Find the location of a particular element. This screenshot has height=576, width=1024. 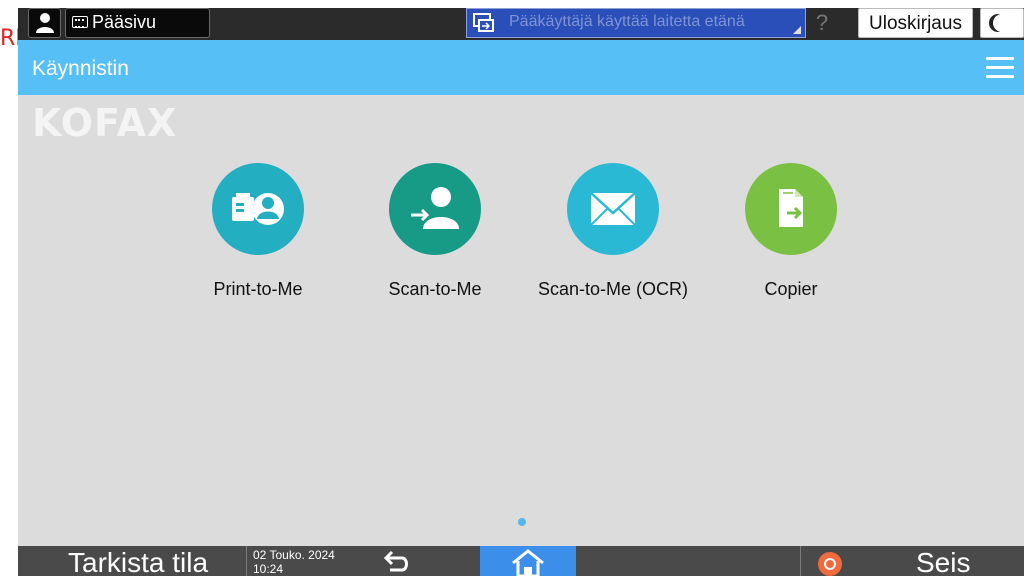

app-print-to-me: Print-to-Me is located at coordinates (258, 231).